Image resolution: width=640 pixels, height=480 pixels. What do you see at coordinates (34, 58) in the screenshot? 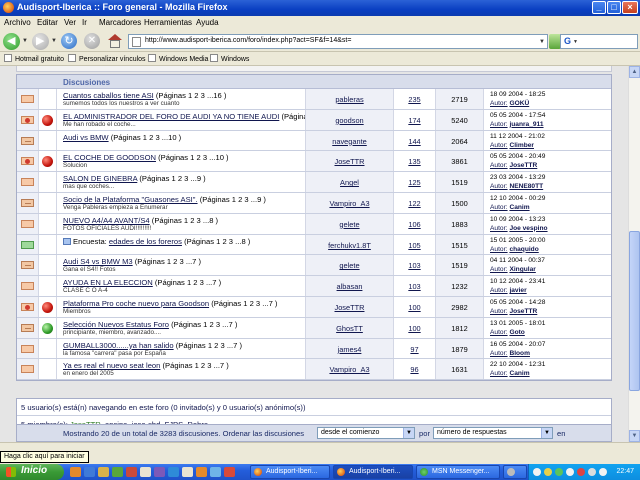
I see `bookmark-hotmail: Hotmail gratuito` at bounding box center [34, 58].